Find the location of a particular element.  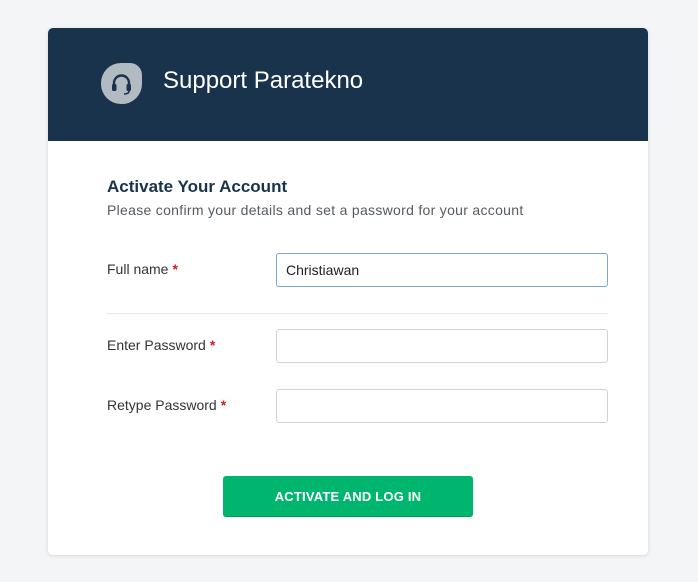

password-label: Enter Password * is located at coordinates (161, 345).